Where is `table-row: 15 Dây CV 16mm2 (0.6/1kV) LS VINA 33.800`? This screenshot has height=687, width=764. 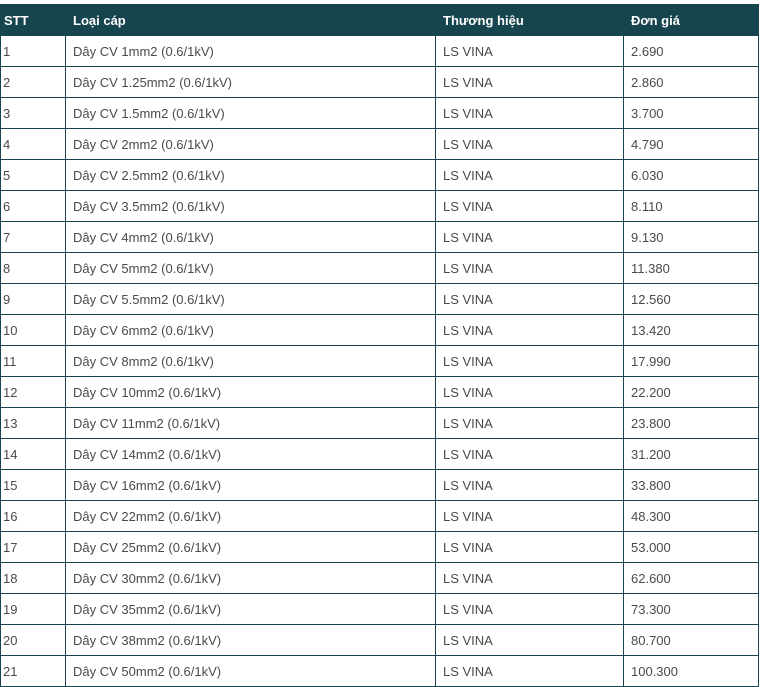 table-row: 15 Dây CV 16mm2 (0.6/1kV) LS VINA 33.800 is located at coordinates (379, 485).